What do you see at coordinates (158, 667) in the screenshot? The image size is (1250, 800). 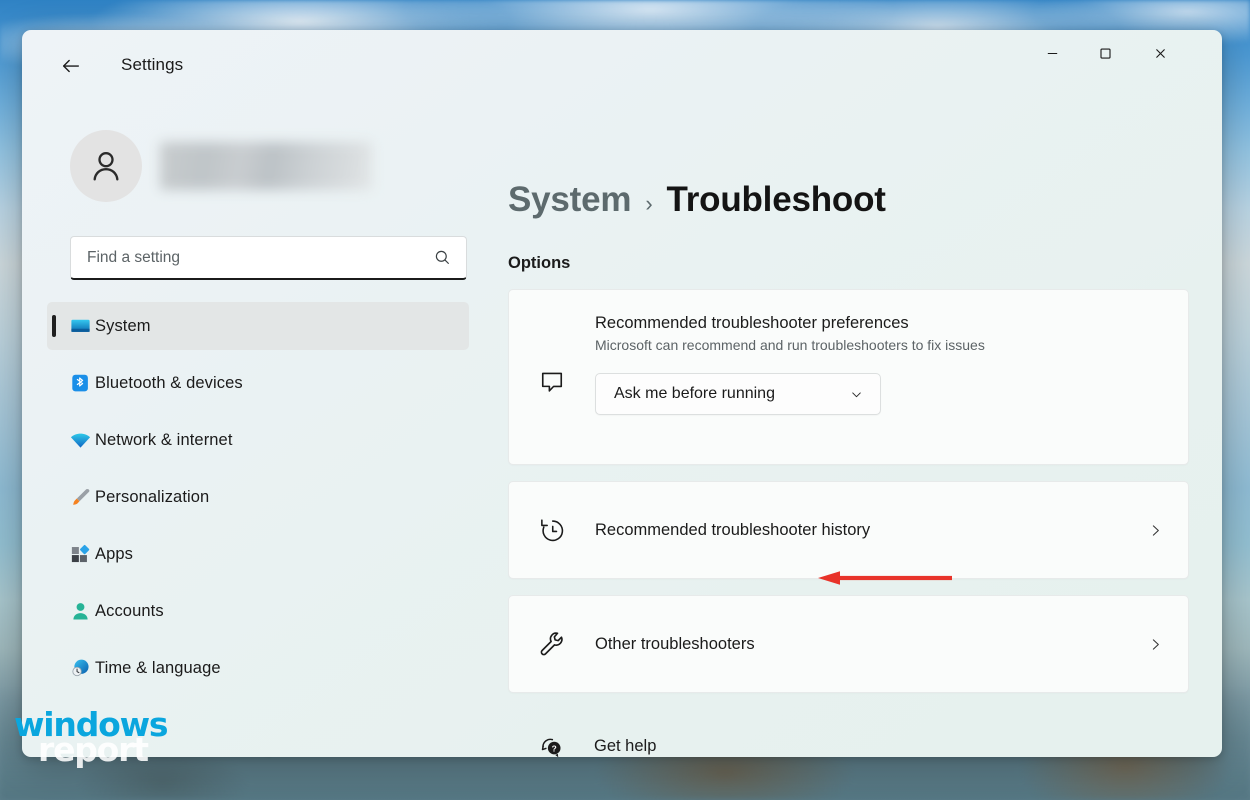 I see `sidebar-item-label: Time & language` at bounding box center [158, 667].